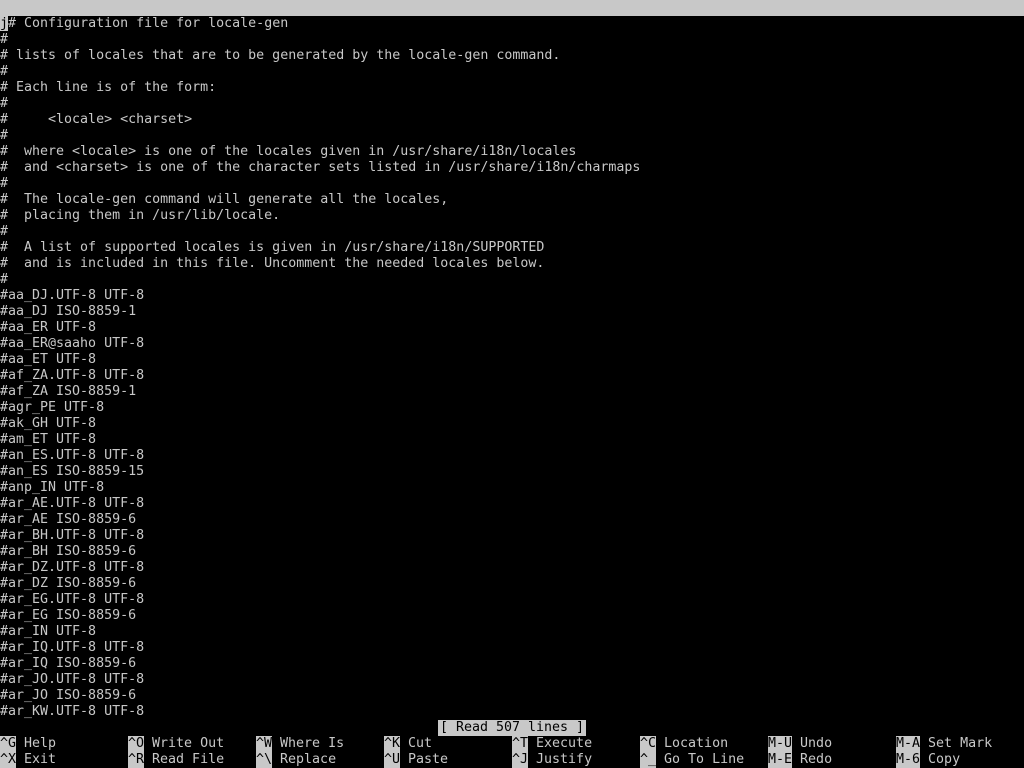 This screenshot has height=768, width=1024. What do you see at coordinates (420, 743) in the screenshot?
I see `shortcut-label: Cut` at bounding box center [420, 743].